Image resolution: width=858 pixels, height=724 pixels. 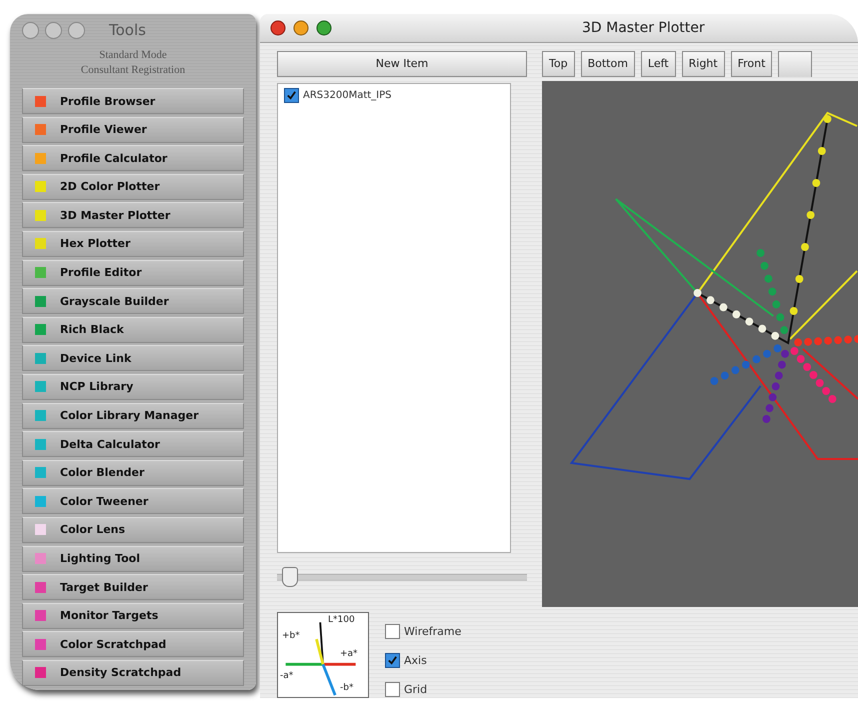 I want to click on tool-button: Grayscale Builder, so click(x=133, y=301).